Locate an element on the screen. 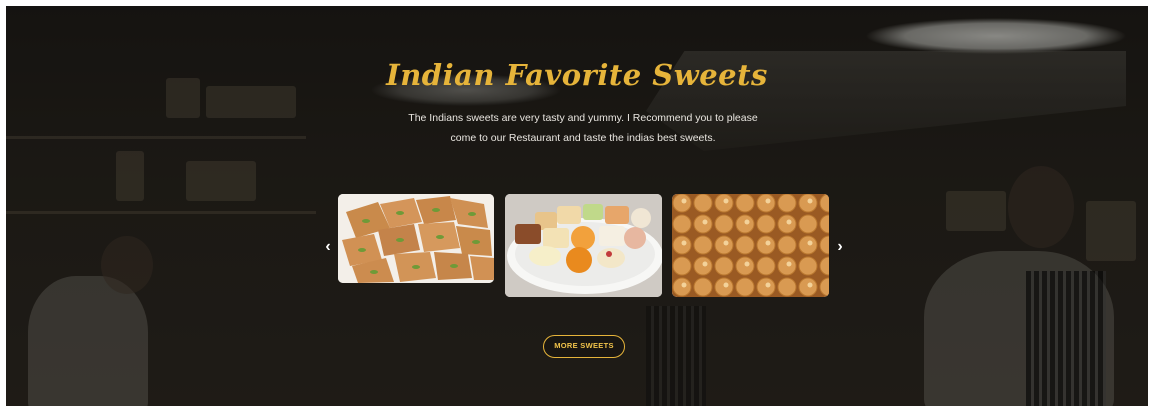  carousel-item-barfi is located at coordinates (416, 238).